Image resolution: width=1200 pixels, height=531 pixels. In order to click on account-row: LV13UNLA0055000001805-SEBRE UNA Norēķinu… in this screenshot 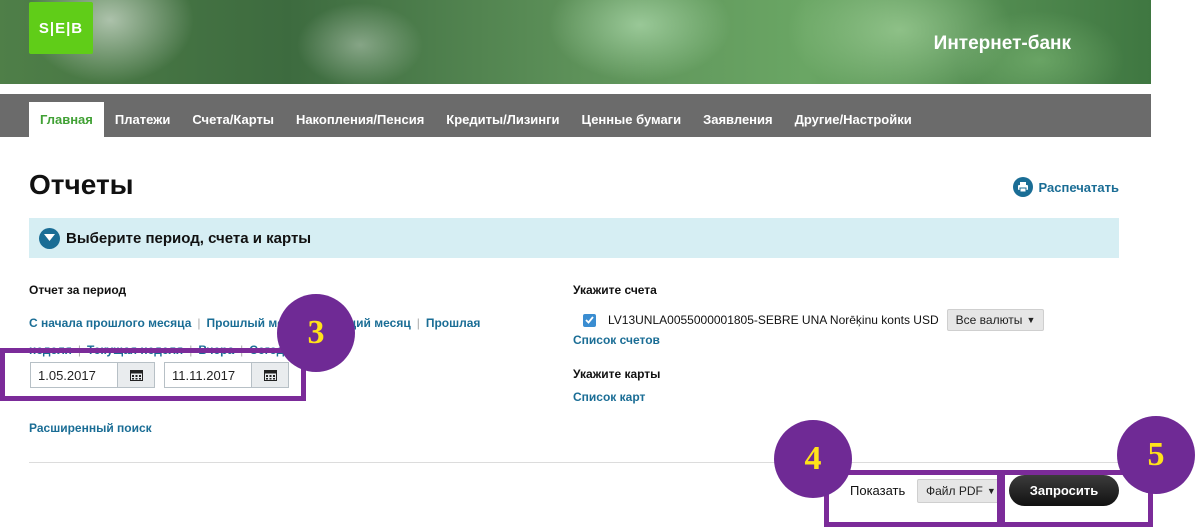, I will do `click(814, 320)`.